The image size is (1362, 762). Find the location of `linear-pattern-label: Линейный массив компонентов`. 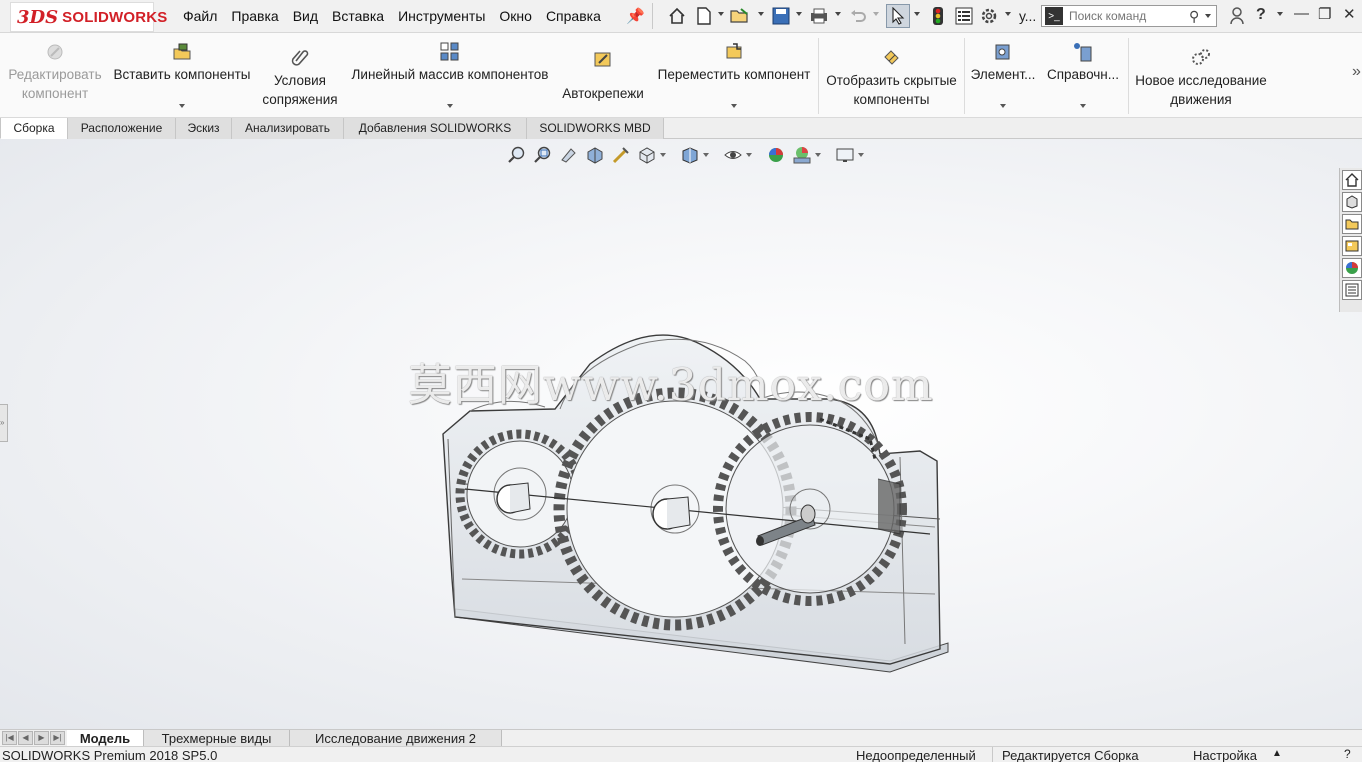

linear-pattern-label: Линейный массив компонентов is located at coordinates (450, 74).